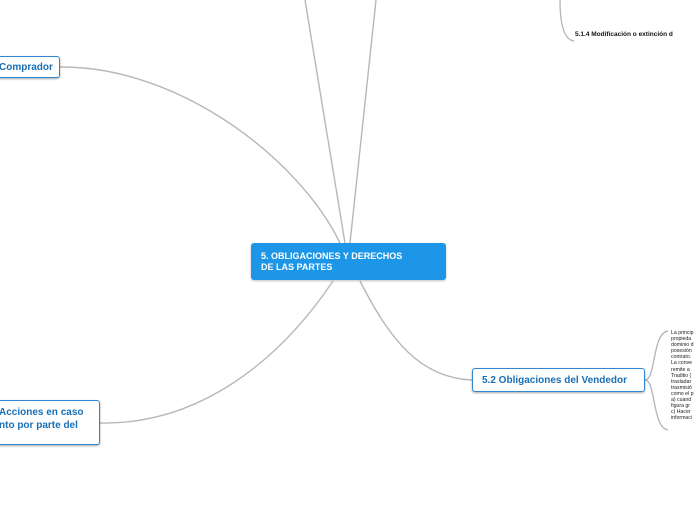 The height and width of the screenshot is (520, 696). I want to click on connector-subtopic, so click(567, 21).